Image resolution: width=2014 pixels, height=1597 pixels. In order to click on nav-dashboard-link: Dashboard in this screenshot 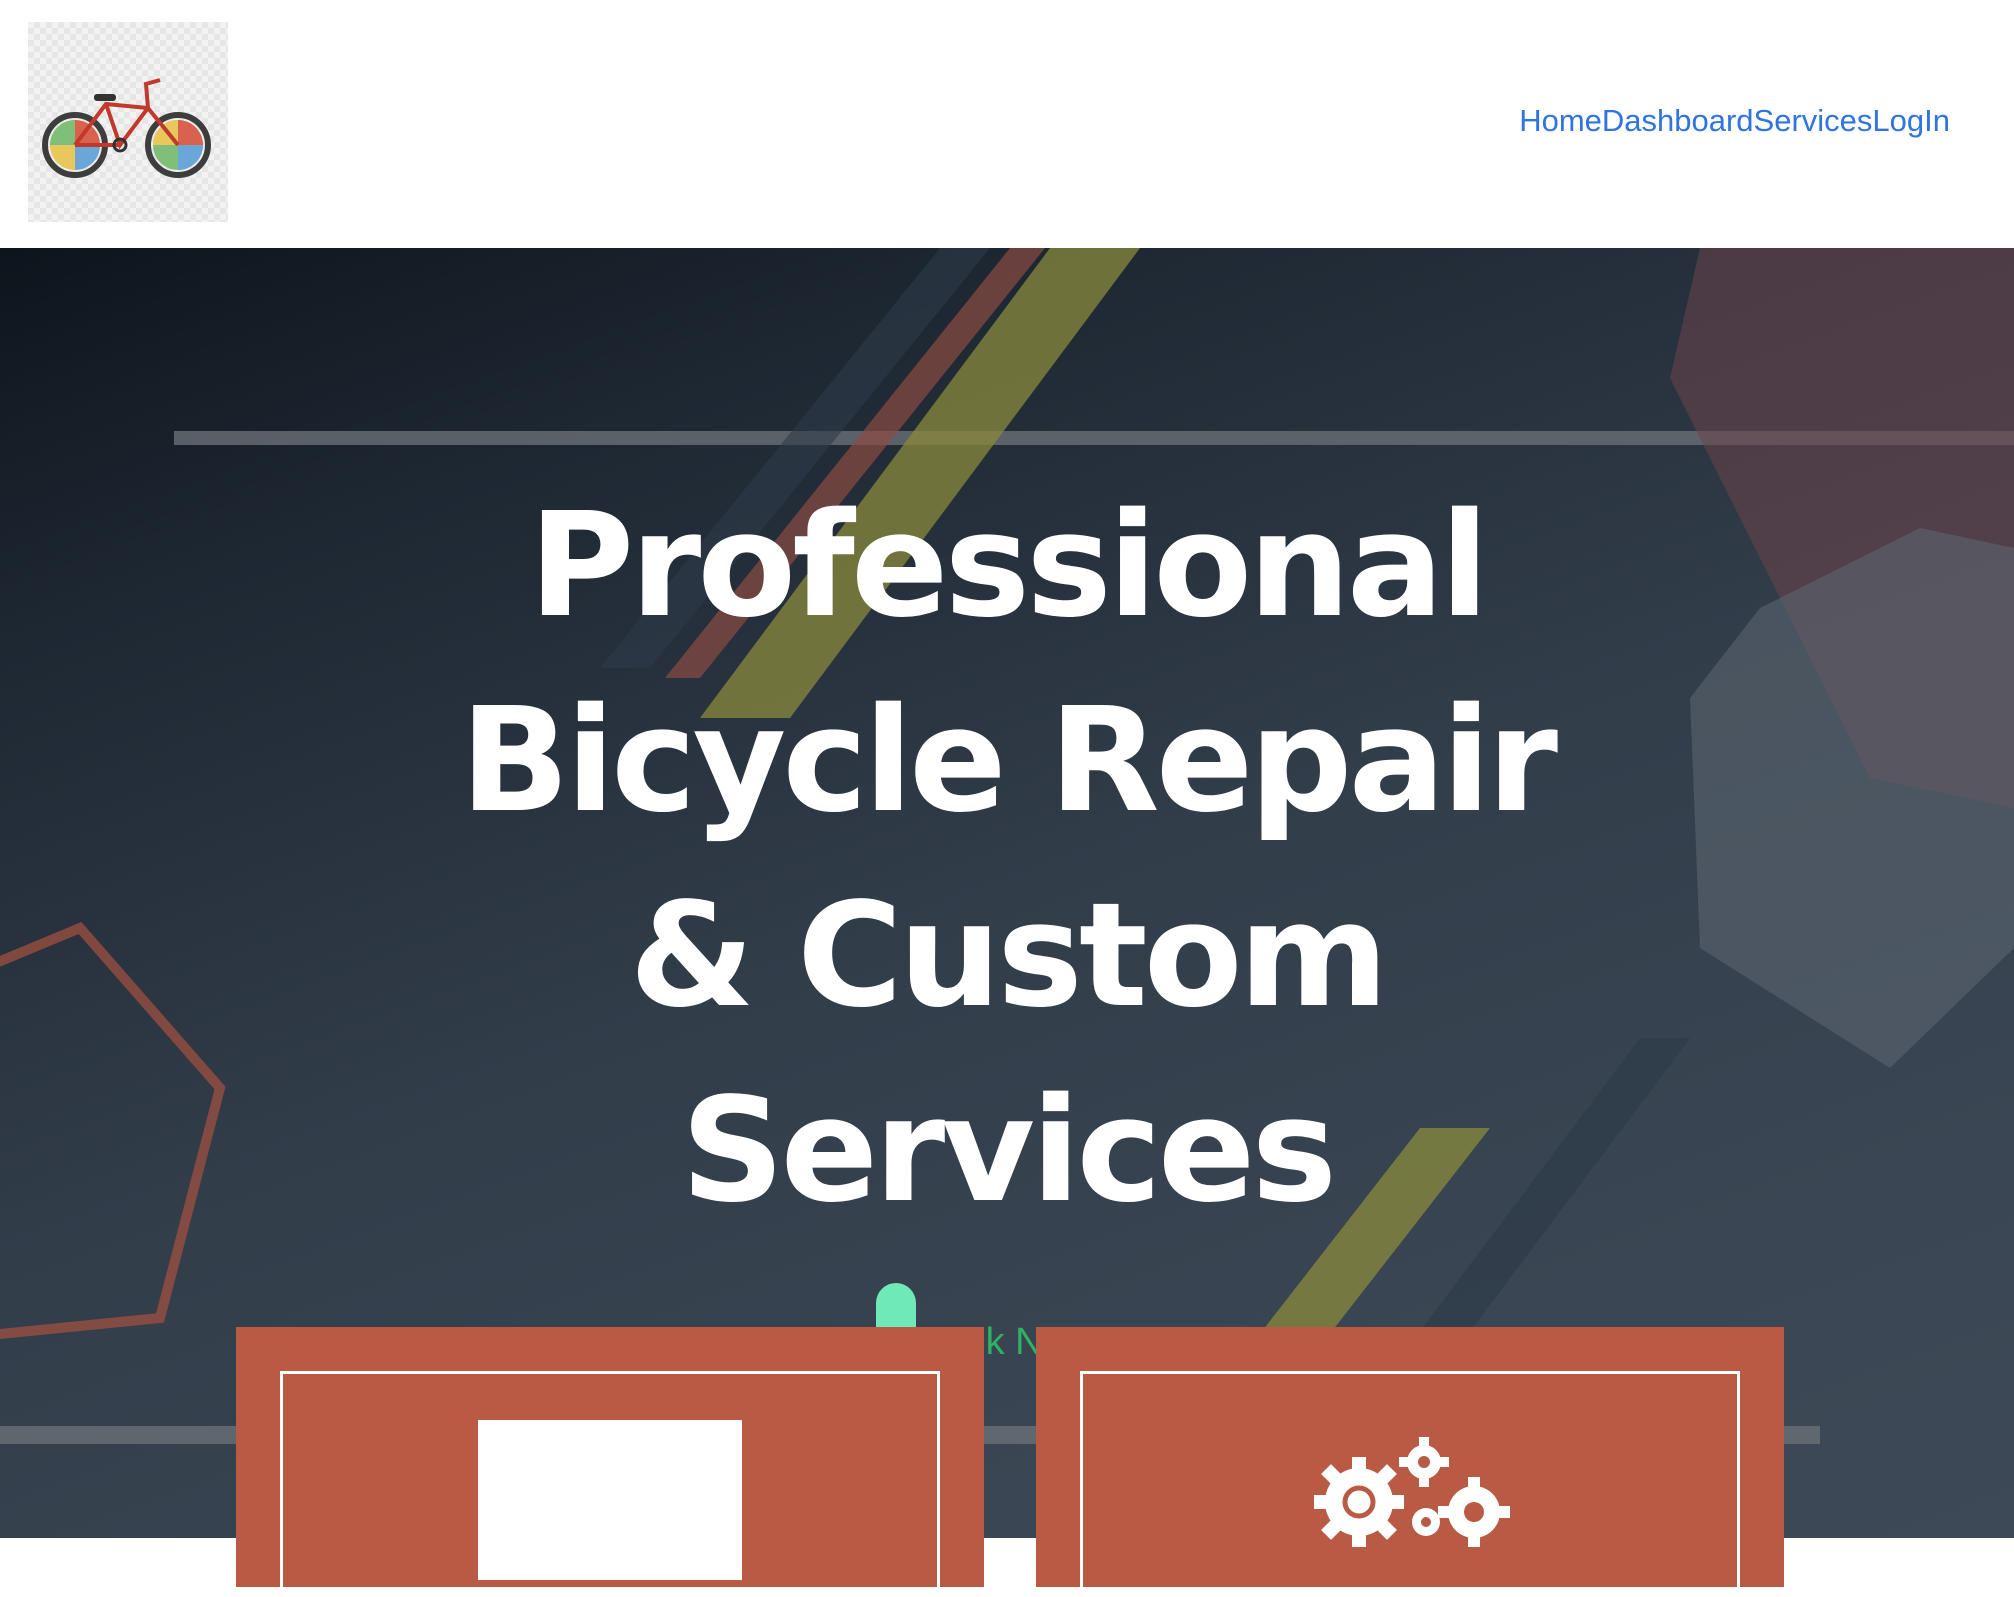, I will do `click(1678, 121)`.